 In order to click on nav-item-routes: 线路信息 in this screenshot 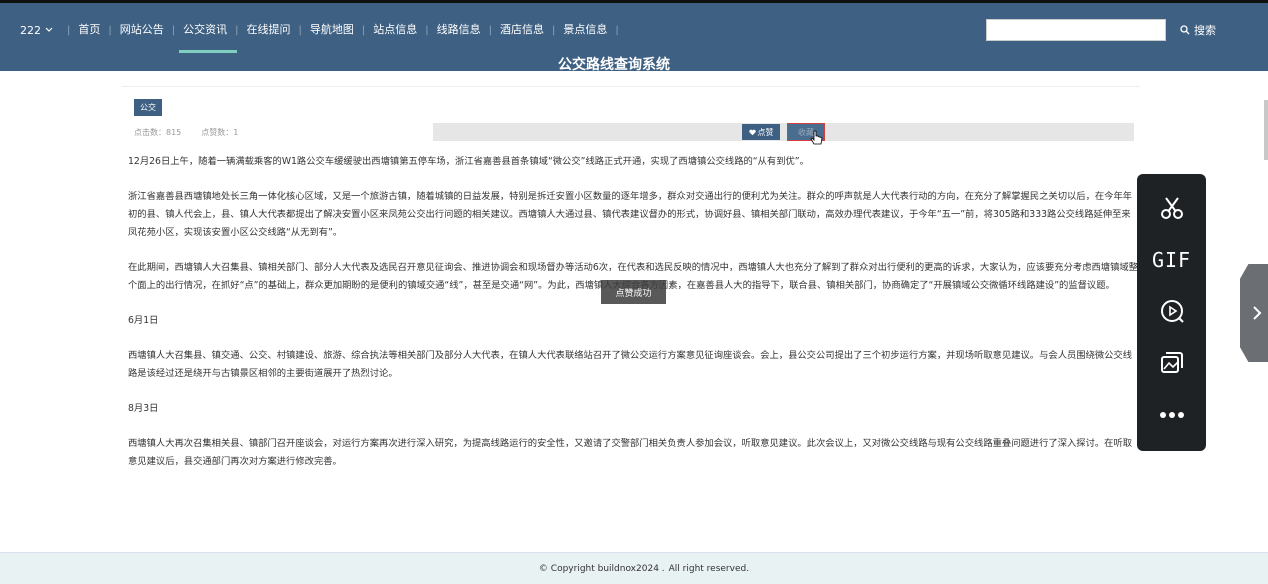, I will do `click(459, 30)`.